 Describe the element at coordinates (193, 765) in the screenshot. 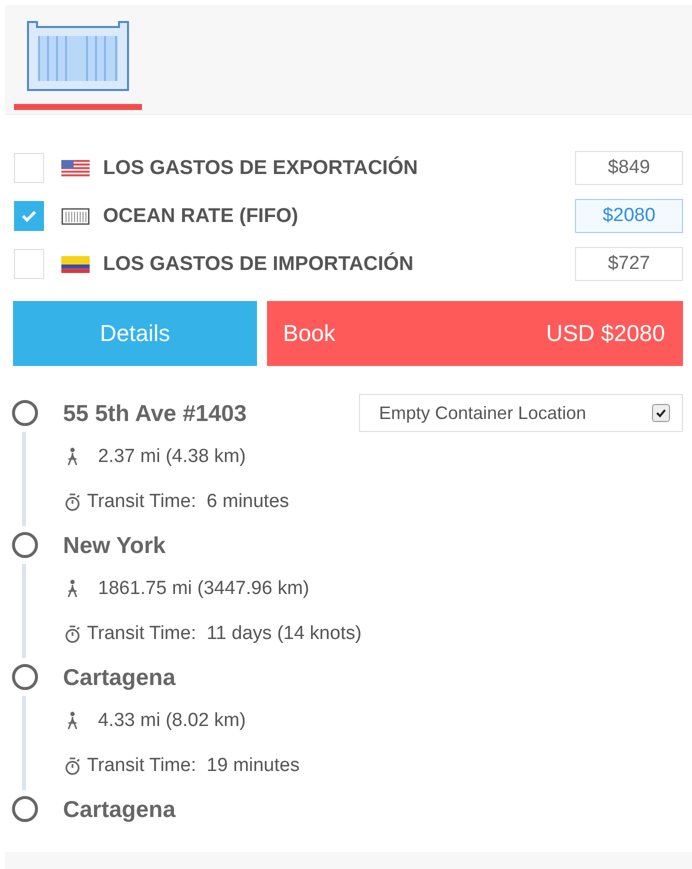

I see `transit-time-text: Transit Time: 19 minutes` at that location.